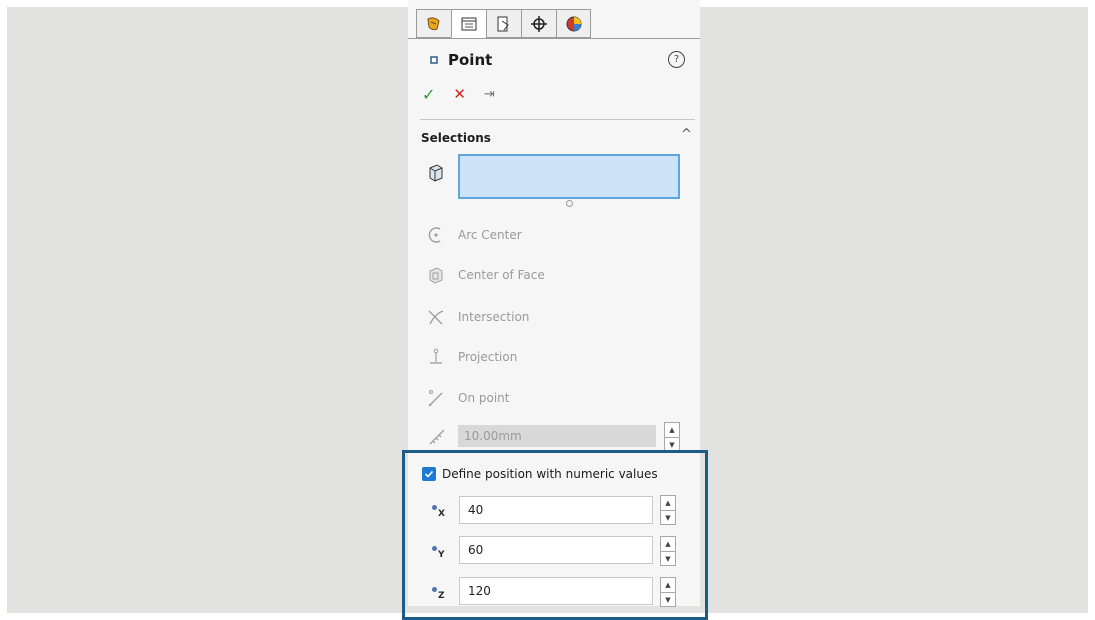 Image resolution: width=1095 pixels, height=620 pixels. Describe the element at coordinates (489, 94) in the screenshot. I see `pin-button: ⇥` at that location.